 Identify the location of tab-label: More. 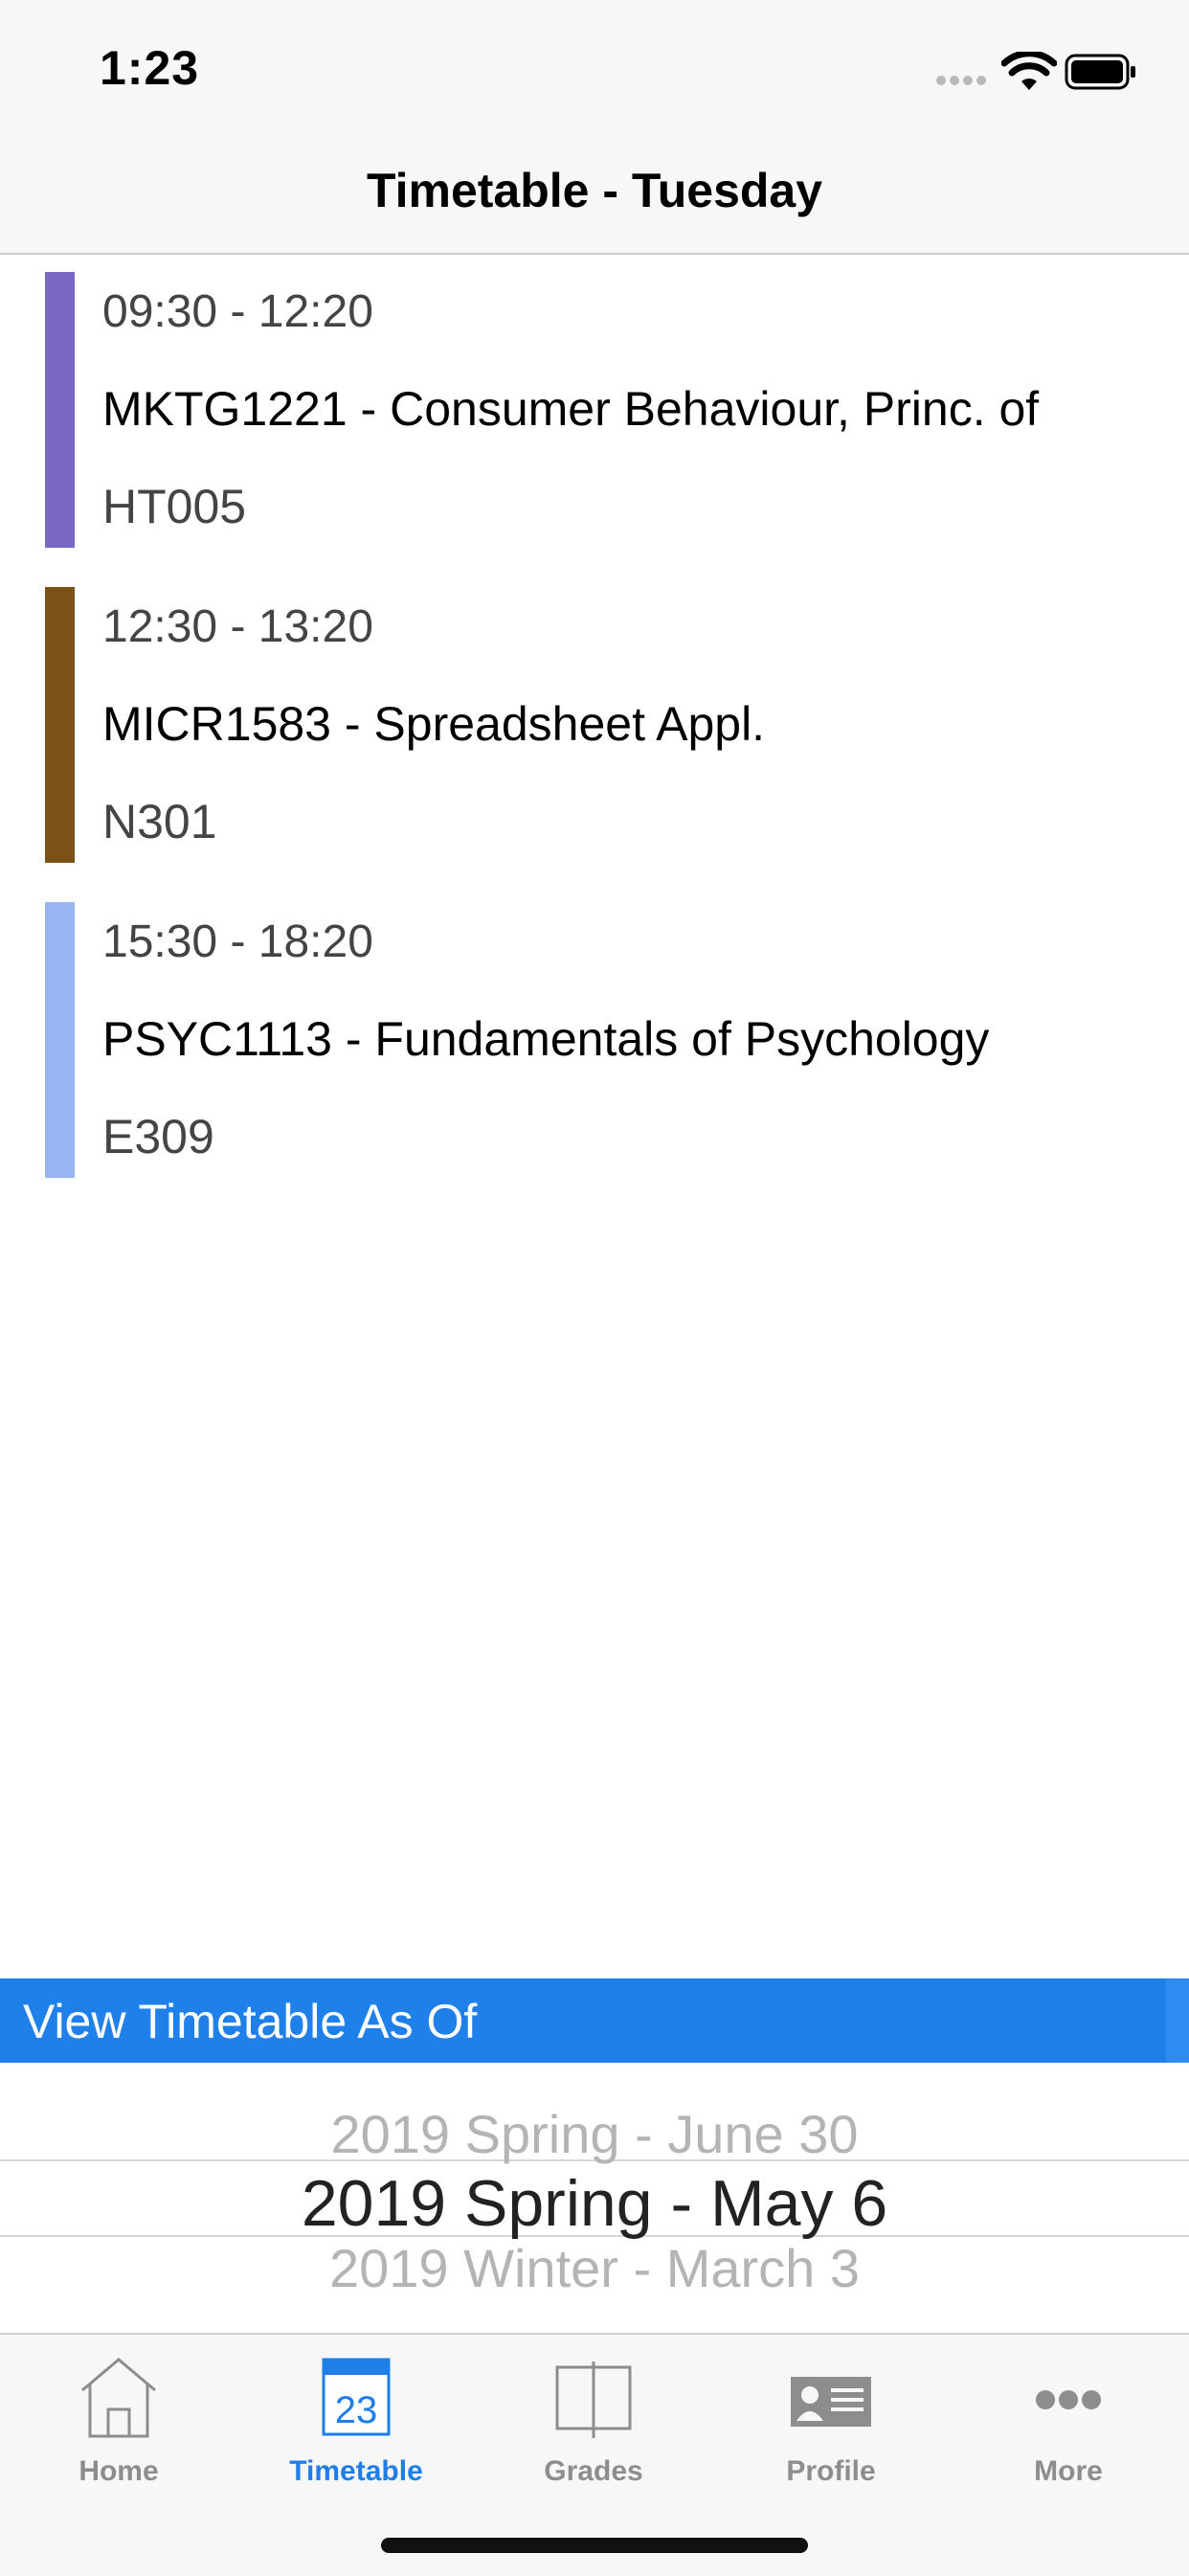
(1068, 2471).